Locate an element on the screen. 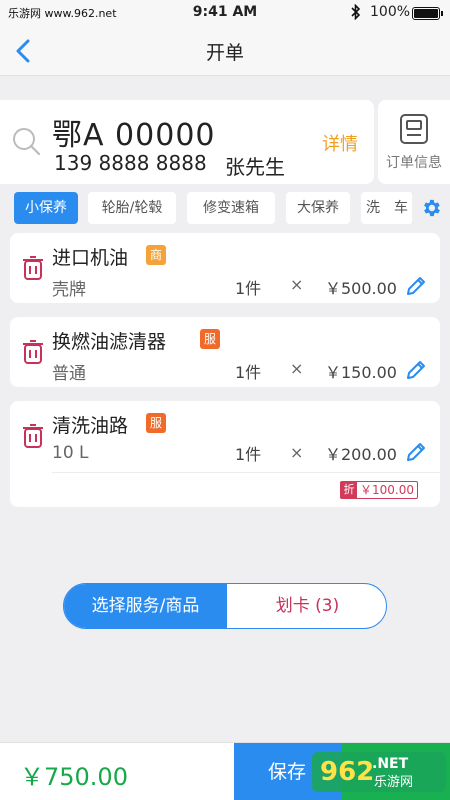 The height and width of the screenshot is (800, 450). order-item-card: 换燃油滤清器 服 普通 1件 × ￥150.00 is located at coordinates (225, 352).